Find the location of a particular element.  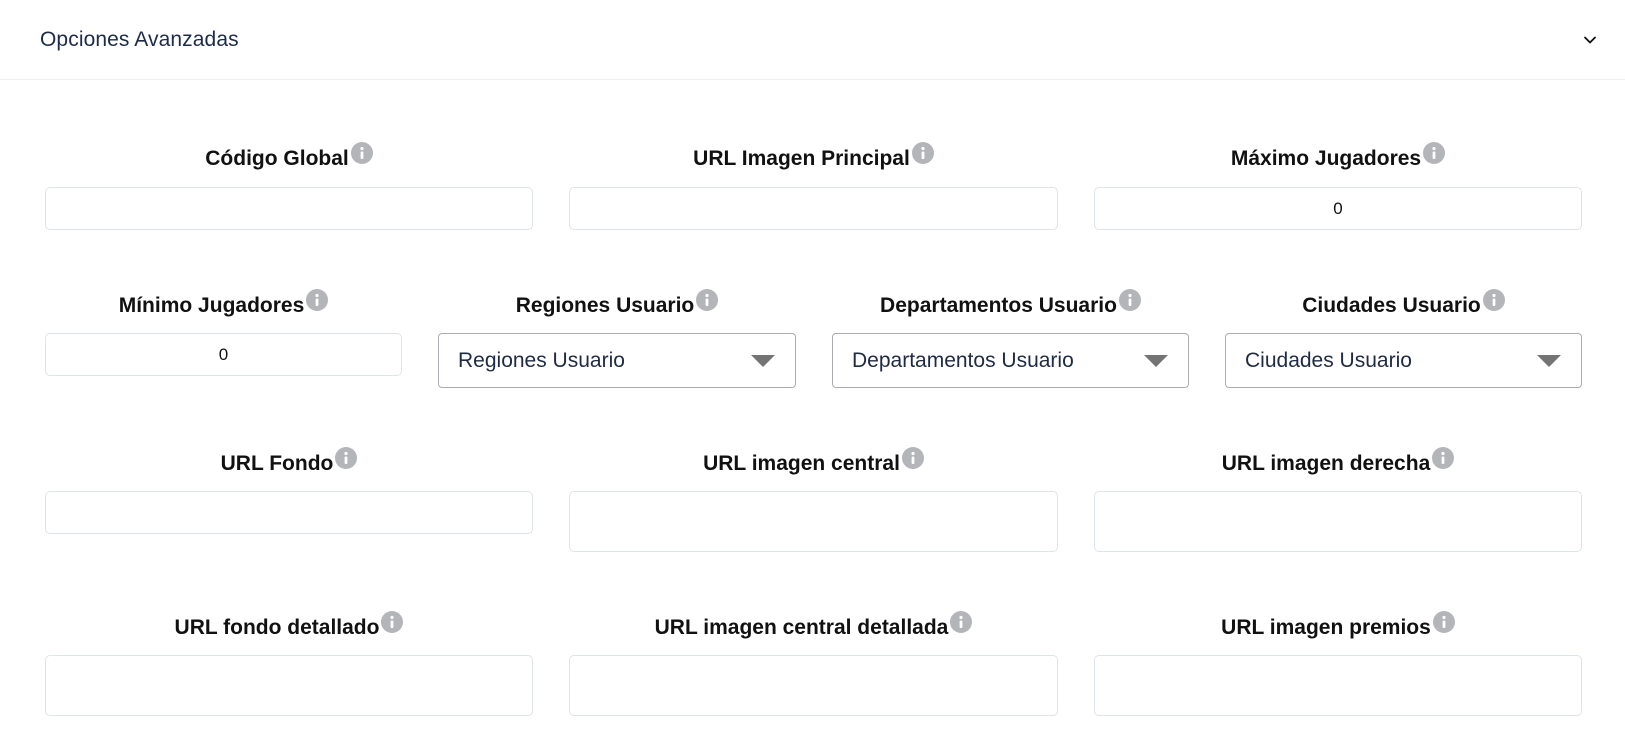

field-minimo-jugadores: Mínimo Jugadores is located at coordinates (223, 337).